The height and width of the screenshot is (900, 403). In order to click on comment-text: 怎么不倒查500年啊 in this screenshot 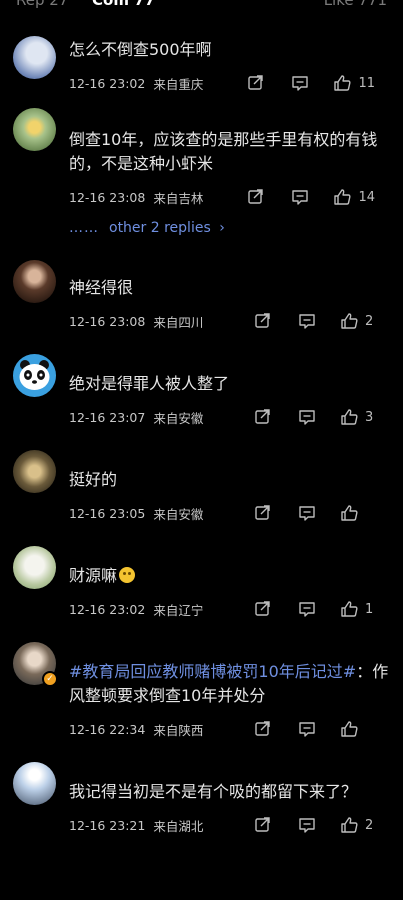, I will do `click(140, 49)`.